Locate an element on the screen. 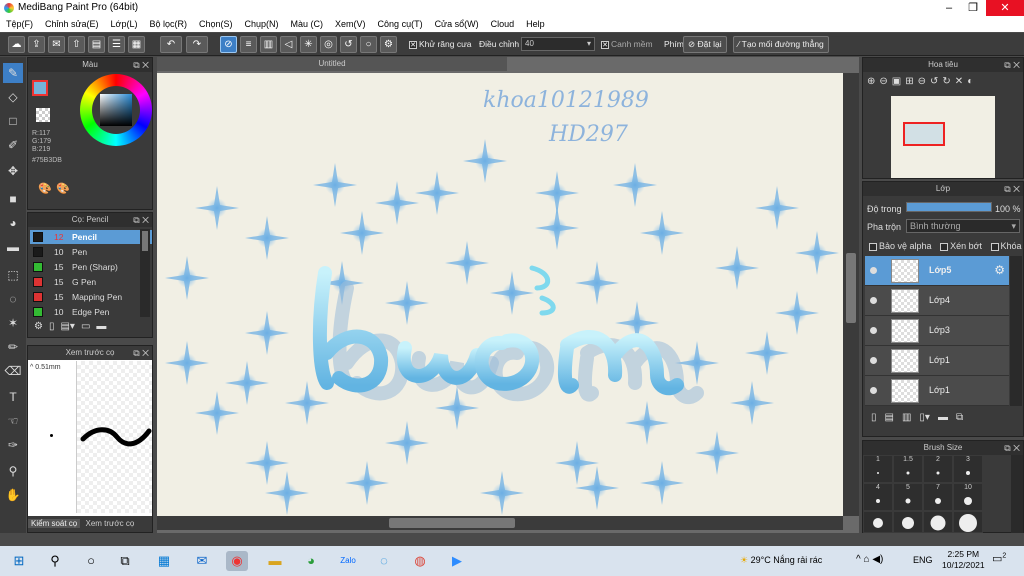  radial-snap-icon: ✳ is located at coordinates (308, 44).